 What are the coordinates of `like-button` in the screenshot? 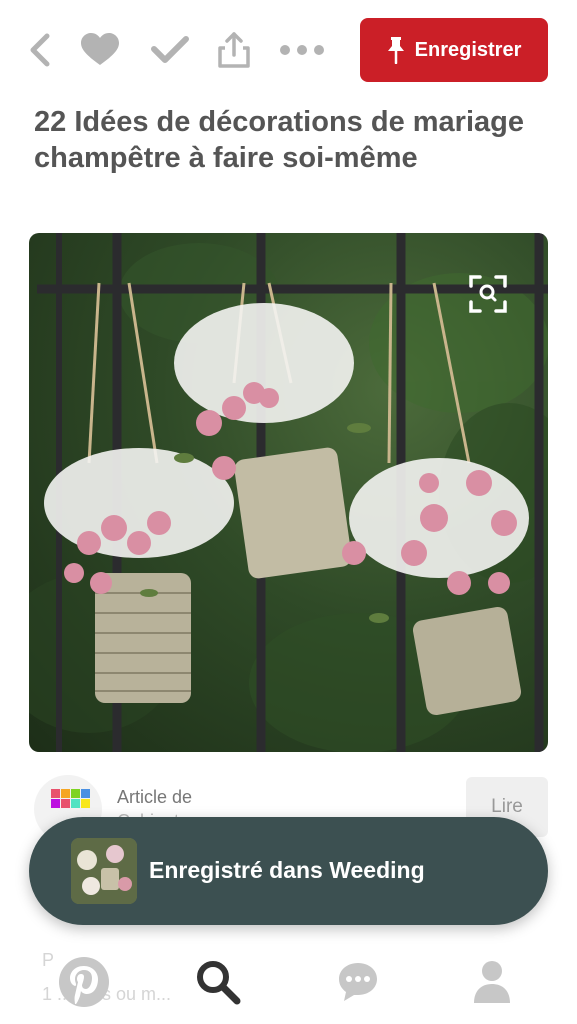 It's located at (100, 50).